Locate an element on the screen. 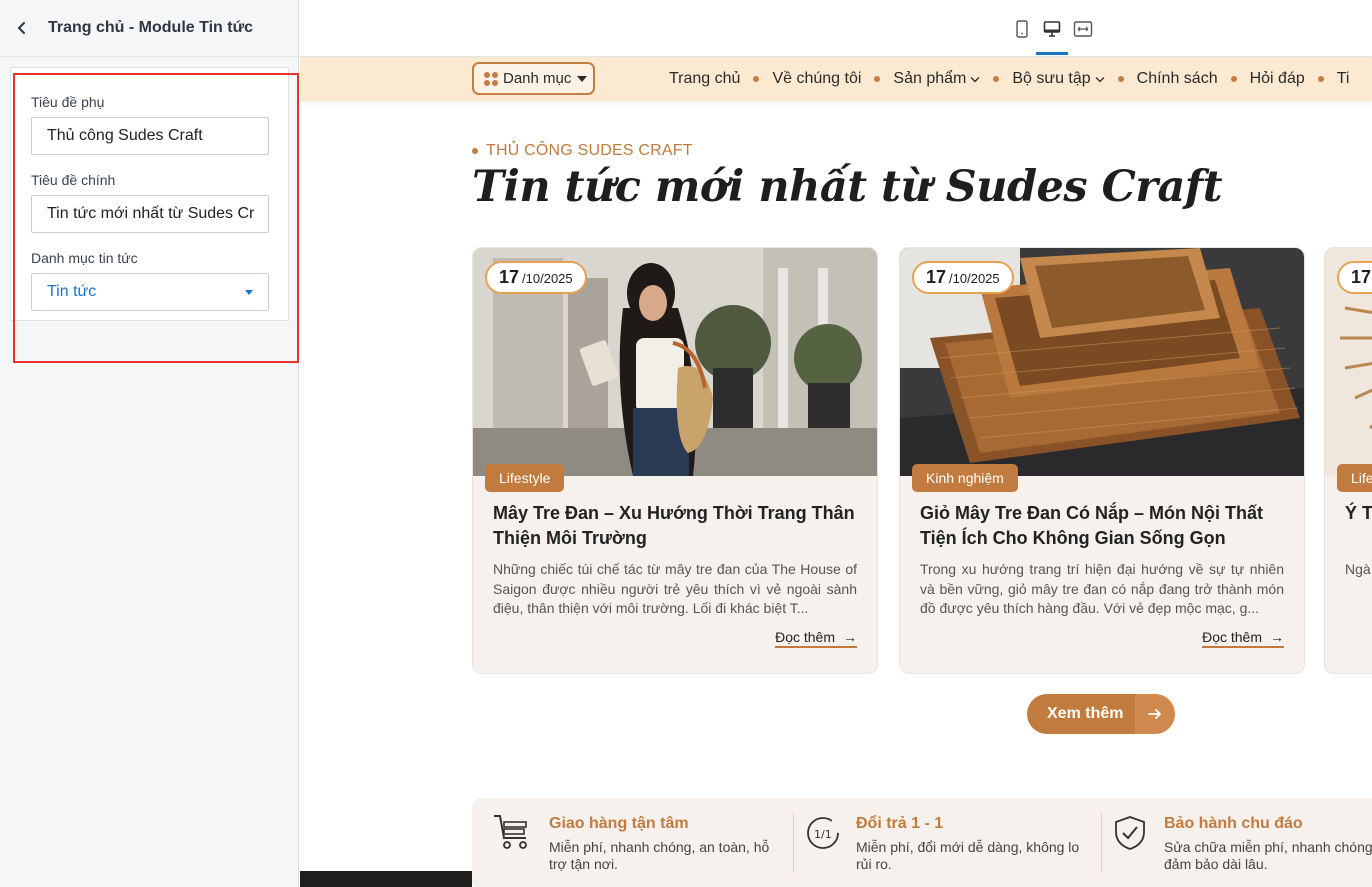  news-card-excerpt: Ngà liệu bàn is located at coordinates (1358, 569).